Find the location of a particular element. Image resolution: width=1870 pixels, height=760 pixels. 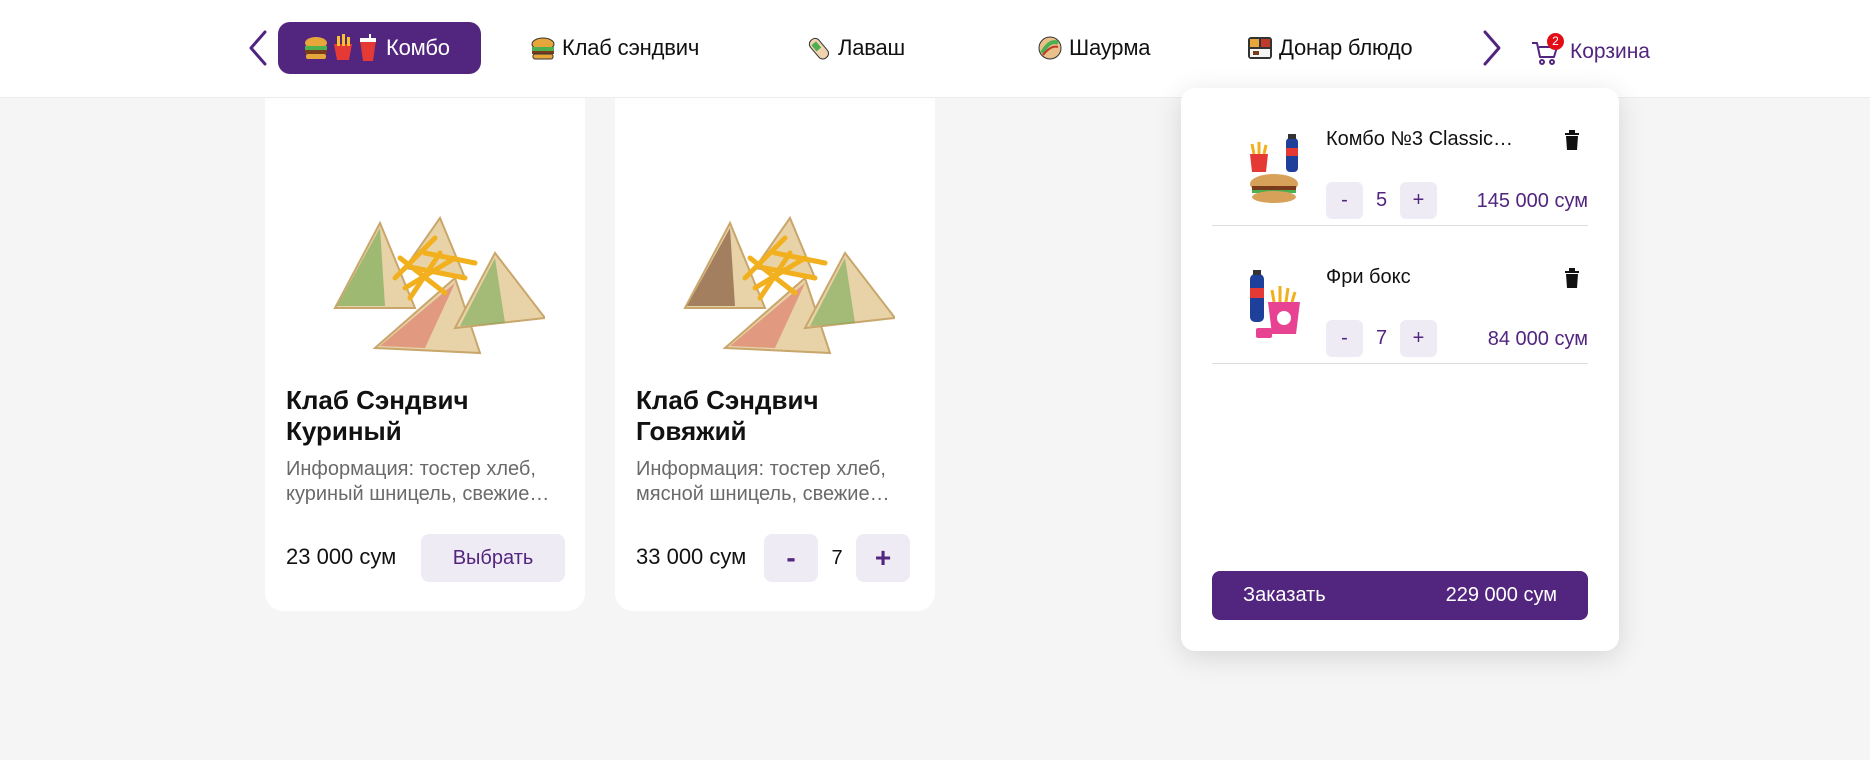

order-button: Заказать 229 000 сум is located at coordinates (1400, 595).